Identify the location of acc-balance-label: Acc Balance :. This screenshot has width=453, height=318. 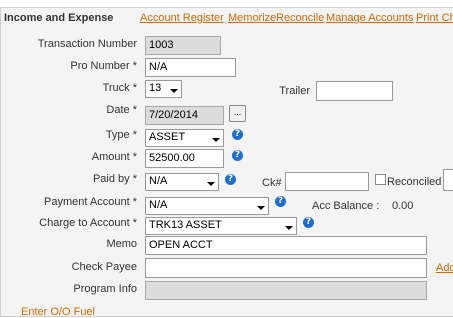
(346, 206).